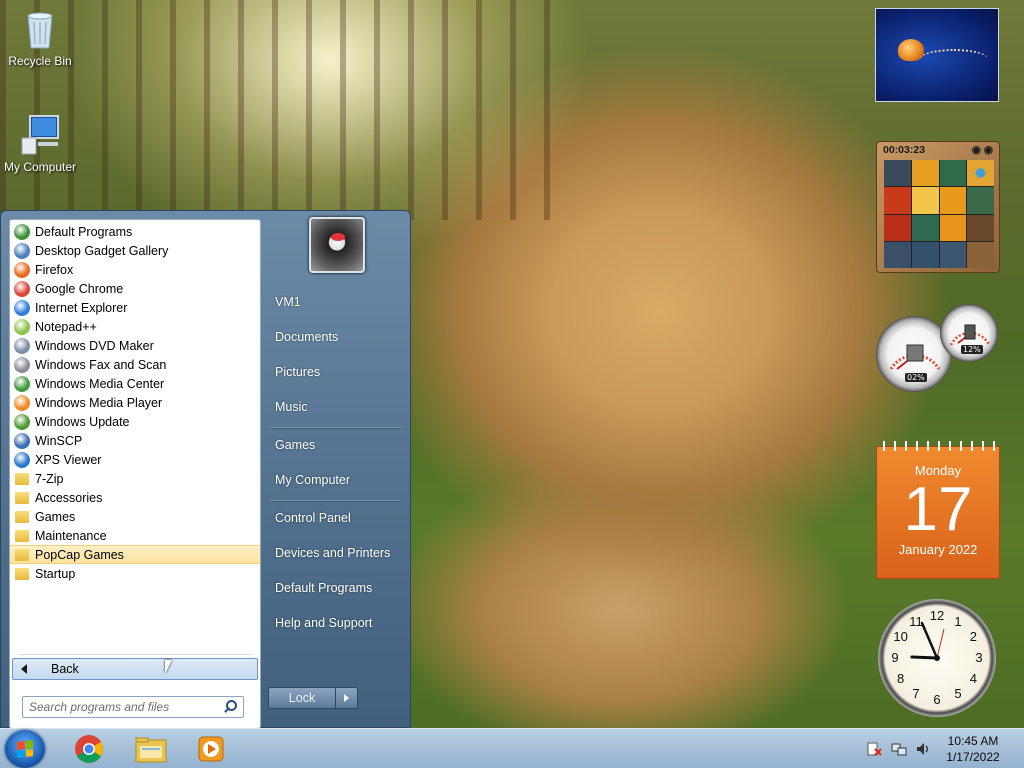 Image resolution: width=1024 pixels, height=768 pixels. I want to click on start-button, so click(25, 749).